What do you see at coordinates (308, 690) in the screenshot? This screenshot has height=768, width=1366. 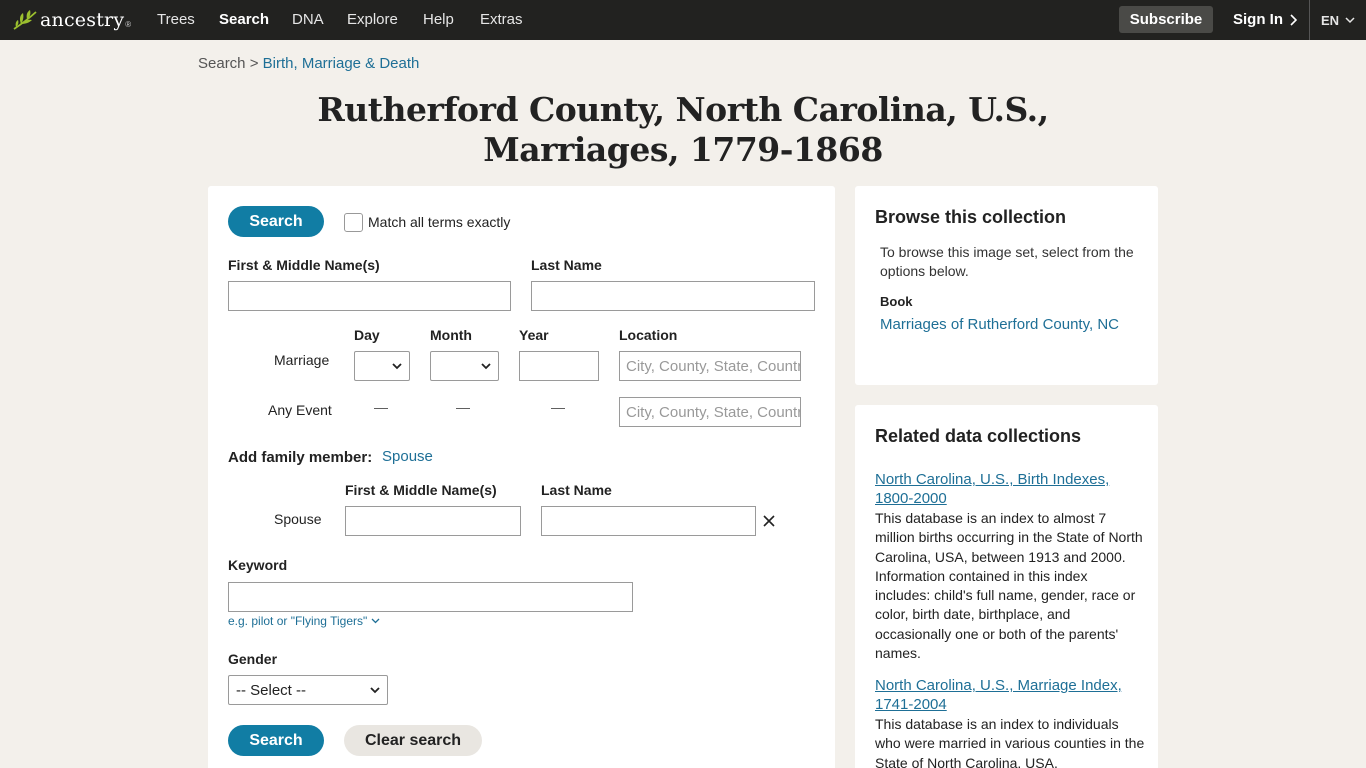 I see `gender-select: -- Select --` at bounding box center [308, 690].